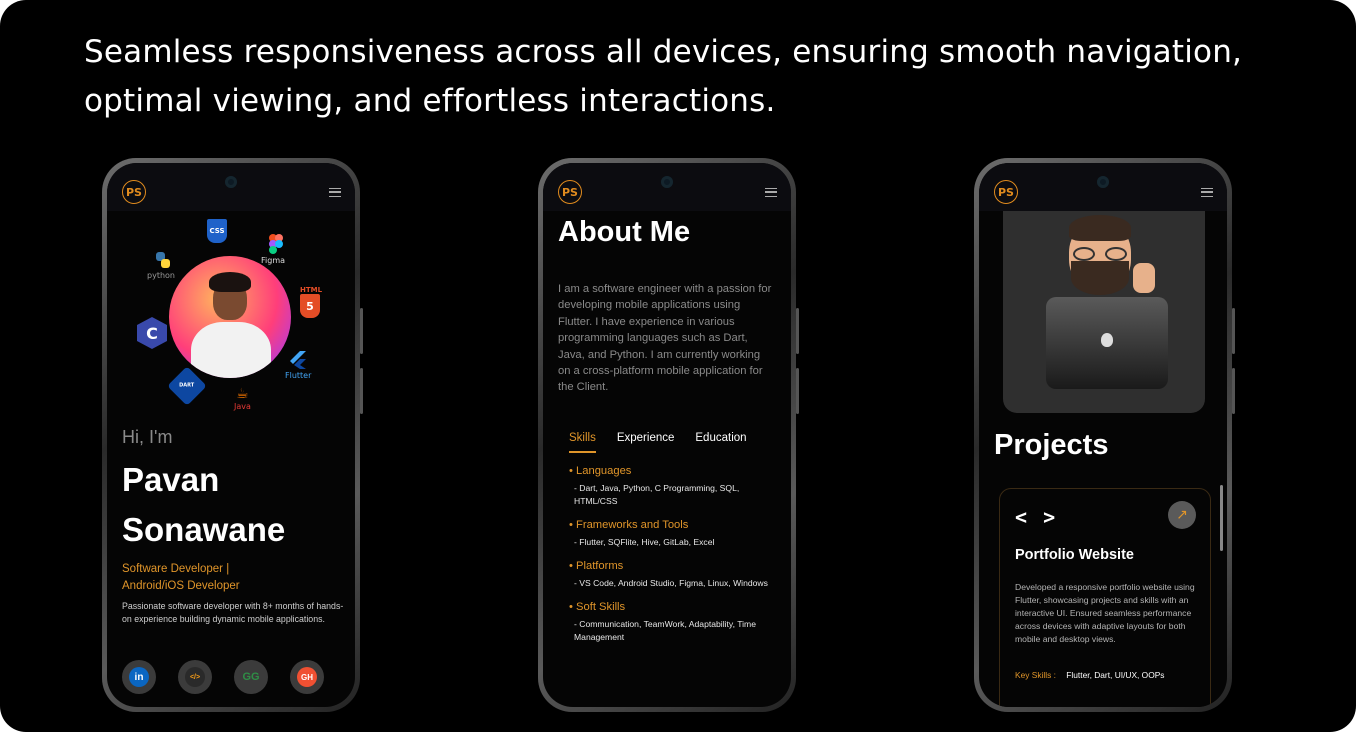 This screenshot has width=1356, height=732. What do you see at coordinates (237, 505) in the screenshot?
I see `user-name: Pavan Sonawane` at bounding box center [237, 505].